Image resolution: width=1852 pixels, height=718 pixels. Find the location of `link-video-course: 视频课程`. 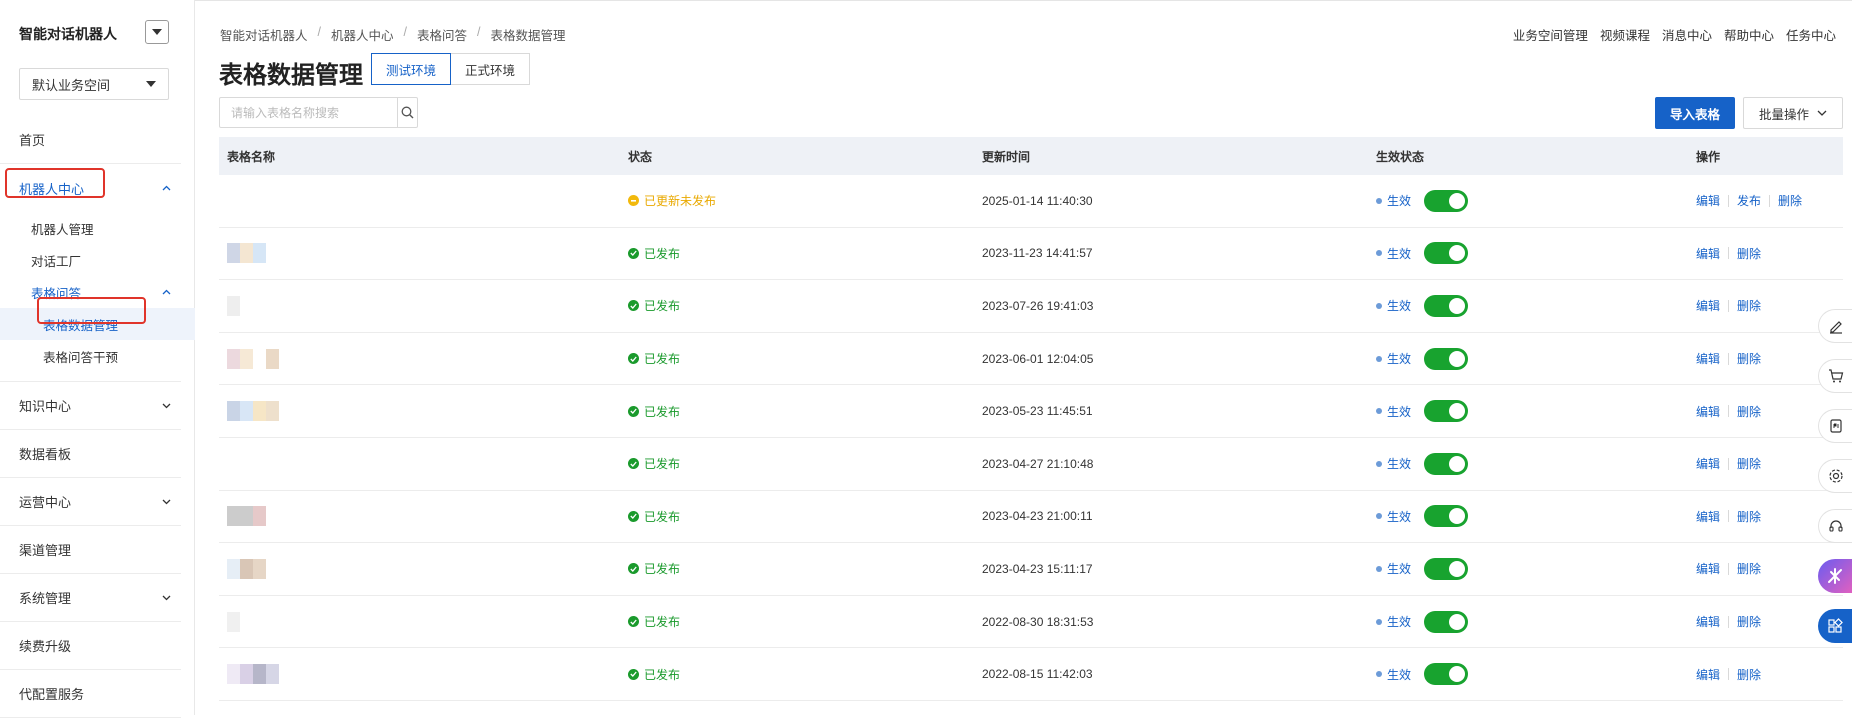

link-video-course: 视频课程 is located at coordinates (1625, 34).